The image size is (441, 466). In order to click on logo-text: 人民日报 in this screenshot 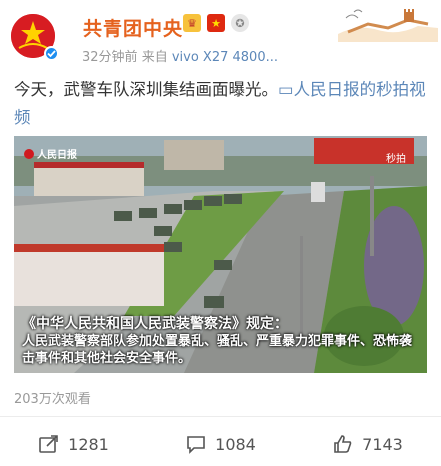, I will do `click(57, 155)`.